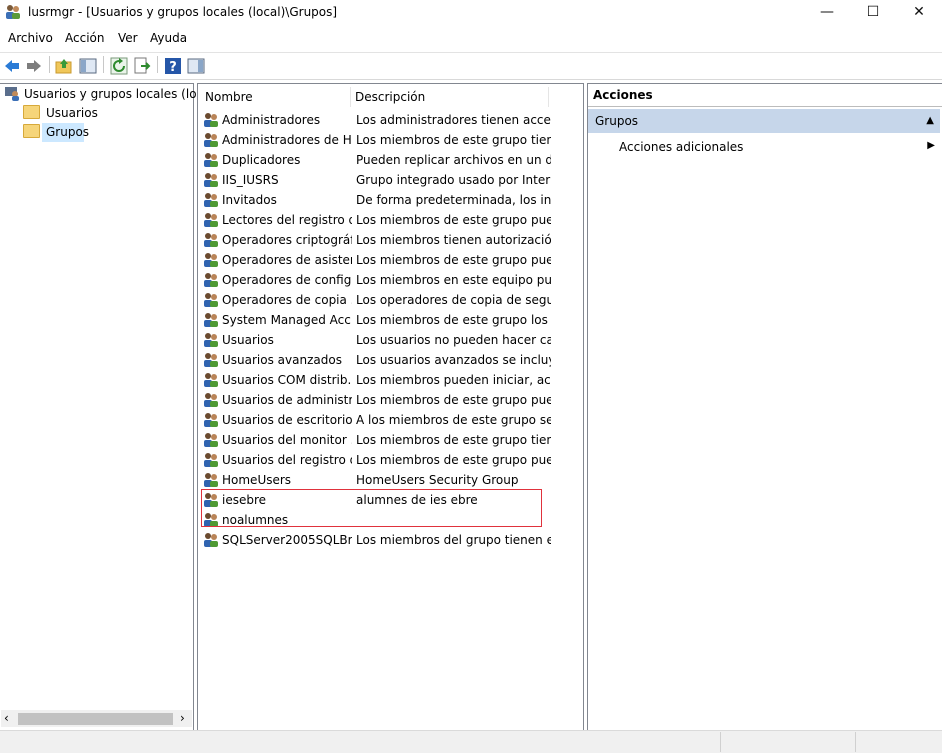 The height and width of the screenshot is (753, 942). I want to click on help-icon: ?, so click(173, 66).